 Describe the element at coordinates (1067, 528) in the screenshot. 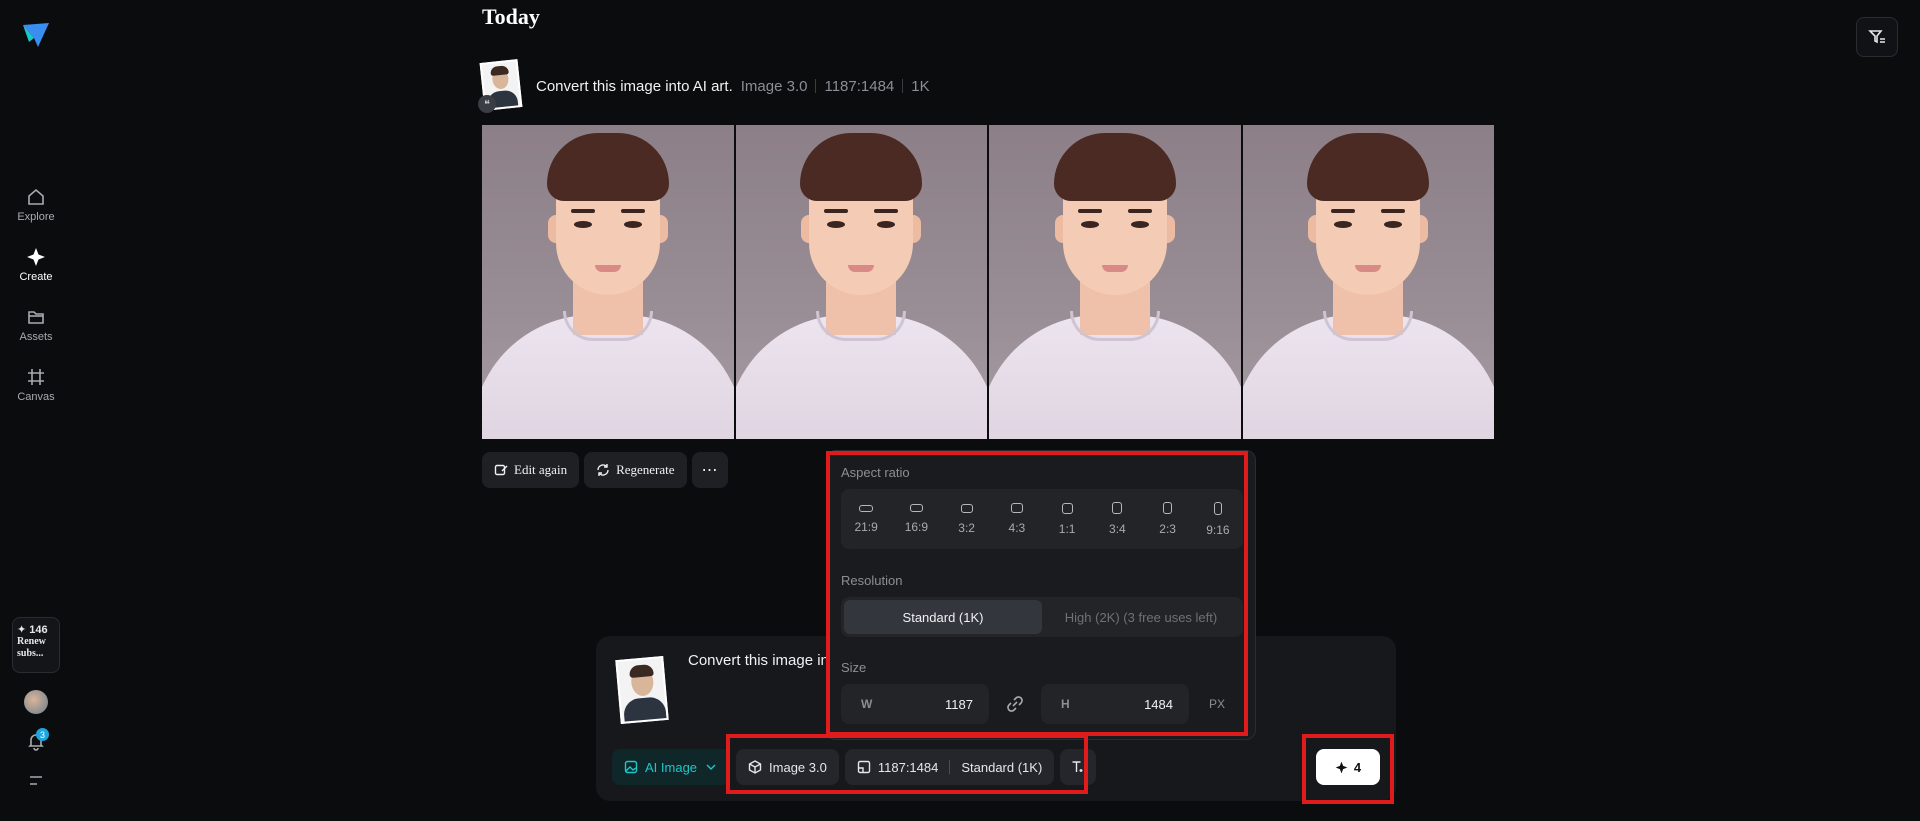

I see `ratio-option-label: 1:1` at that location.